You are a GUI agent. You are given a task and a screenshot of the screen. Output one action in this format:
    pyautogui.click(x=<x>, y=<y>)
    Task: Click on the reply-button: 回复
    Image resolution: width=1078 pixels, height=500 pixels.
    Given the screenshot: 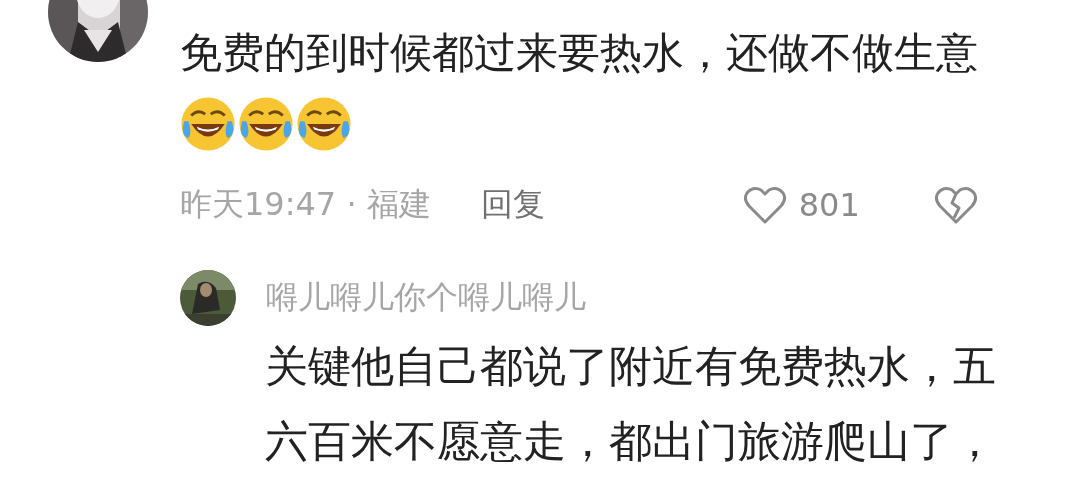 What is the action you would take?
    pyautogui.click(x=512, y=205)
    